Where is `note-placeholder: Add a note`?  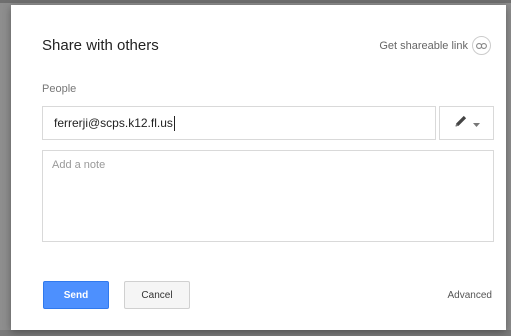 note-placeholder: Add a note is located at coordinates (79, 165).